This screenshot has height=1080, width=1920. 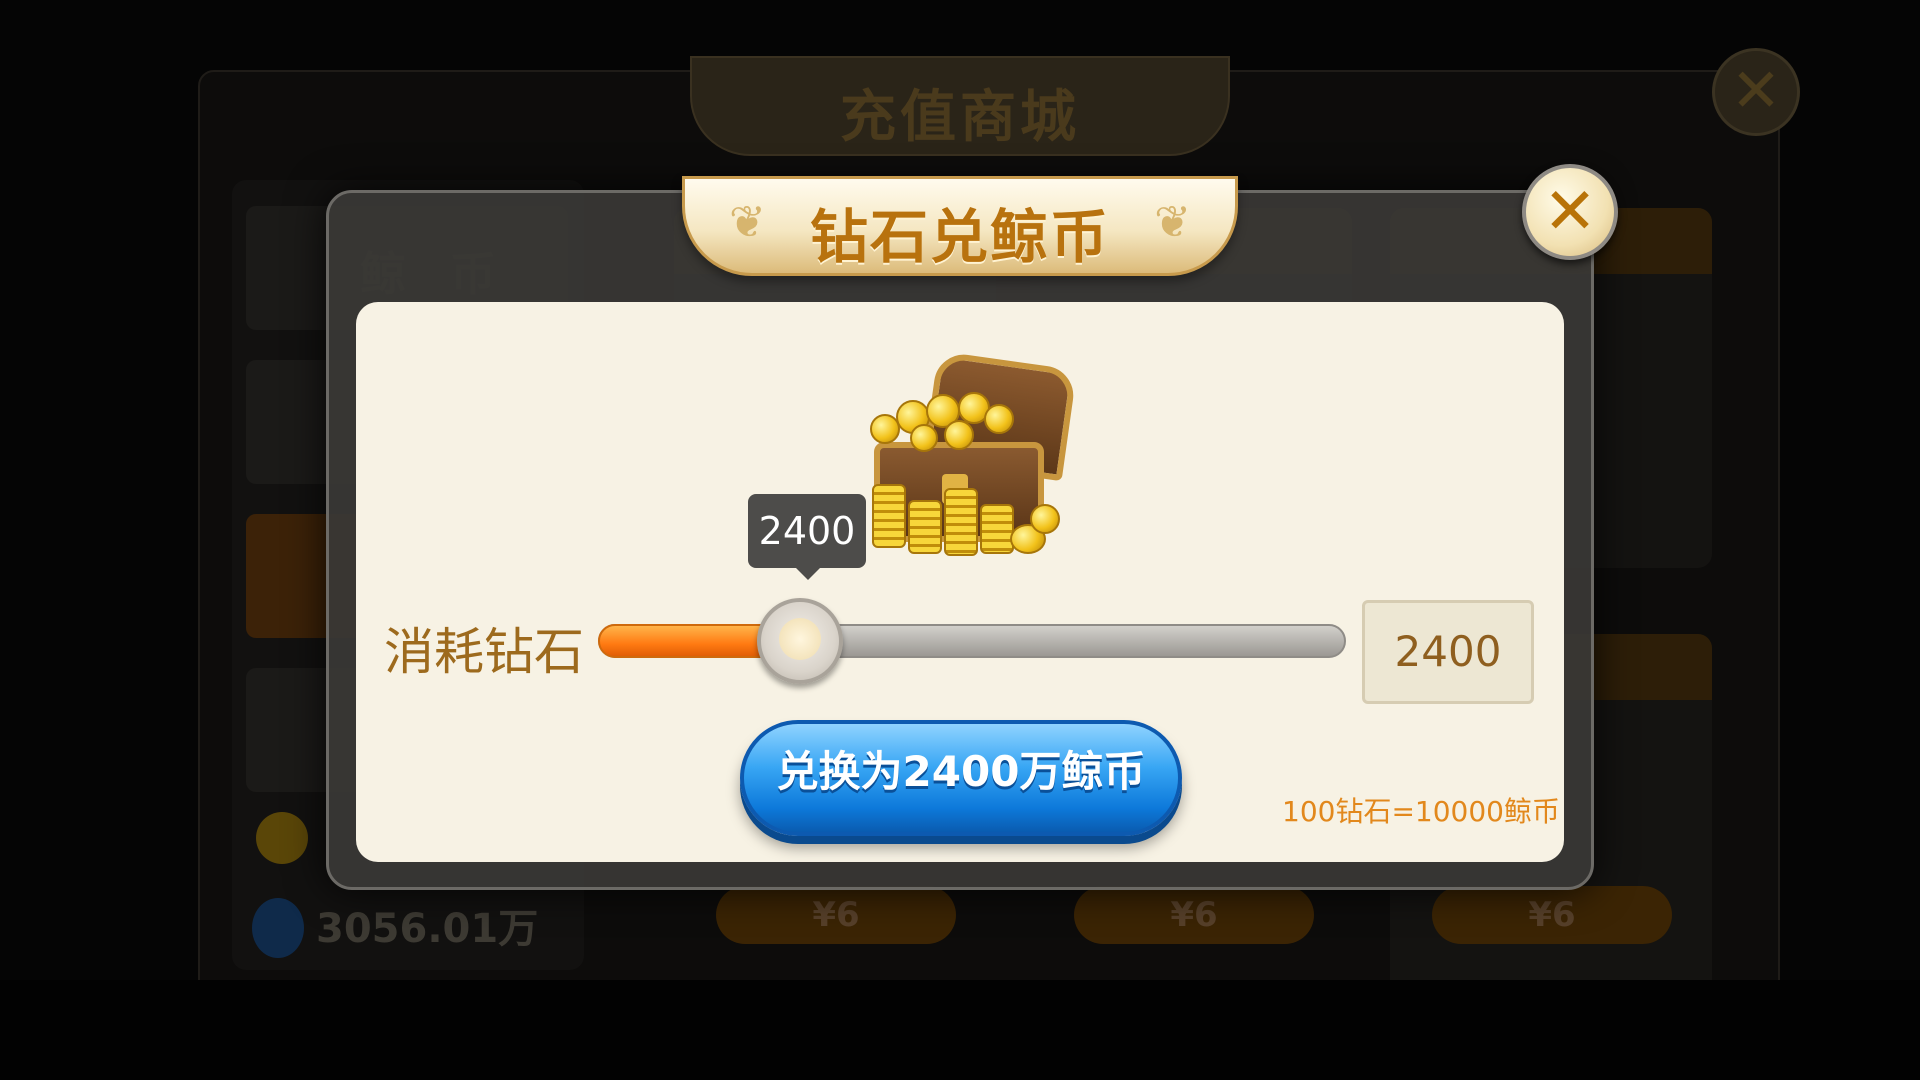 I want to click on diamond-amount-input: 2400, so click(x=1448, y=652).